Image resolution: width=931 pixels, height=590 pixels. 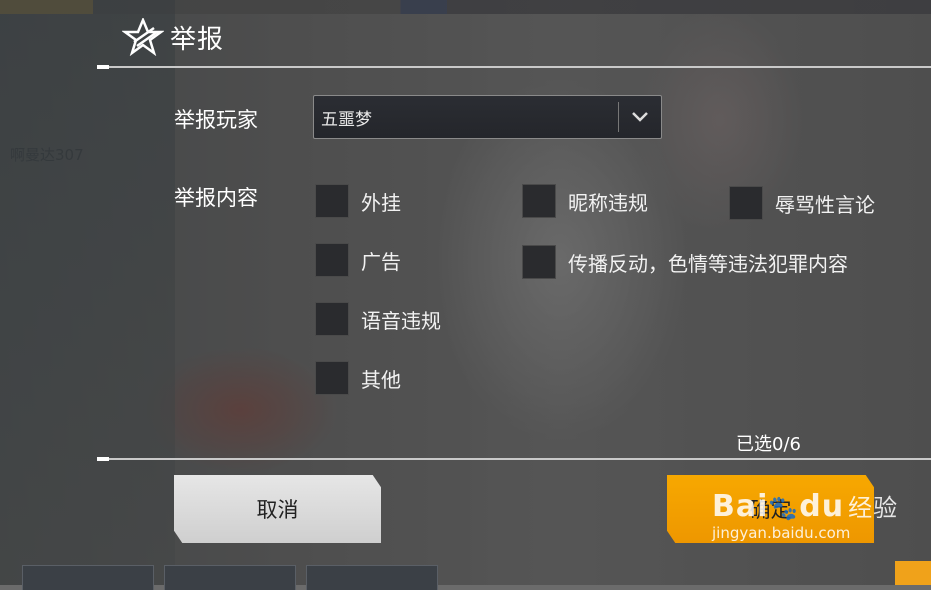 What do you see at coordinates (346, 119) in the screenshot?
I see `player-select-value: 五噩梦` at bounding box center [346, 119].